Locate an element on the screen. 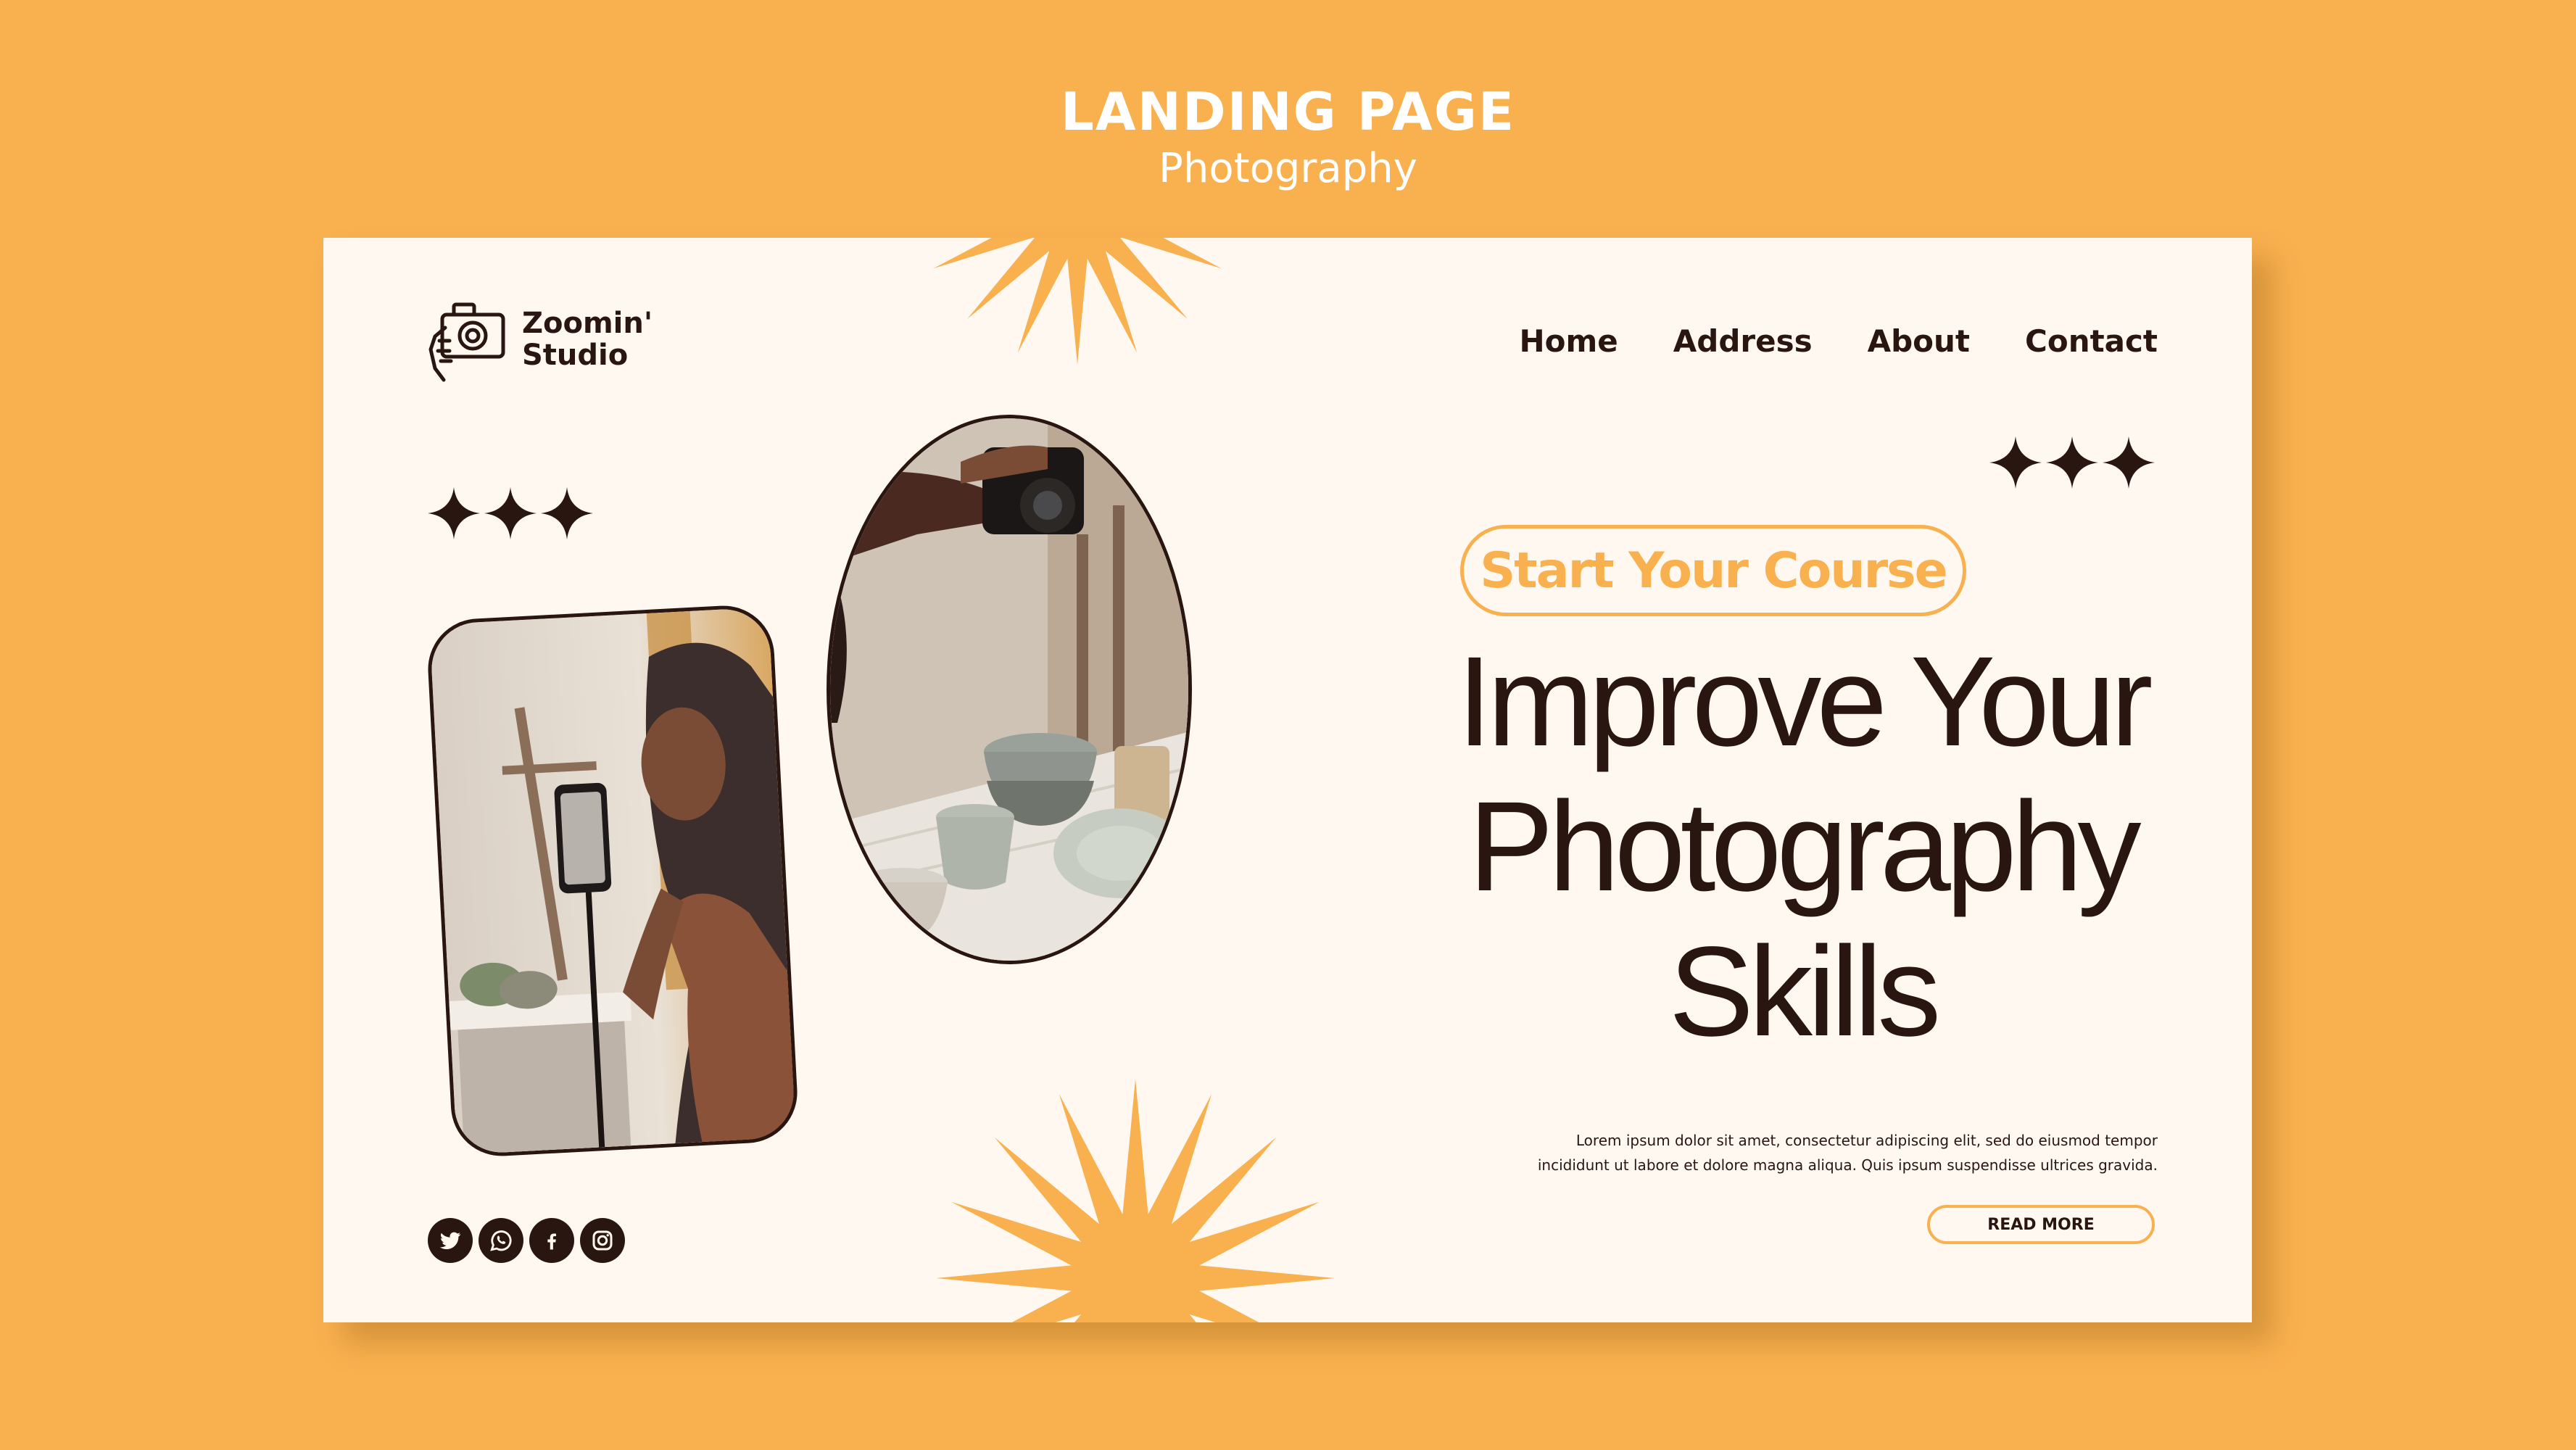  camera-hand-icon is located at coordinates (467, 342).